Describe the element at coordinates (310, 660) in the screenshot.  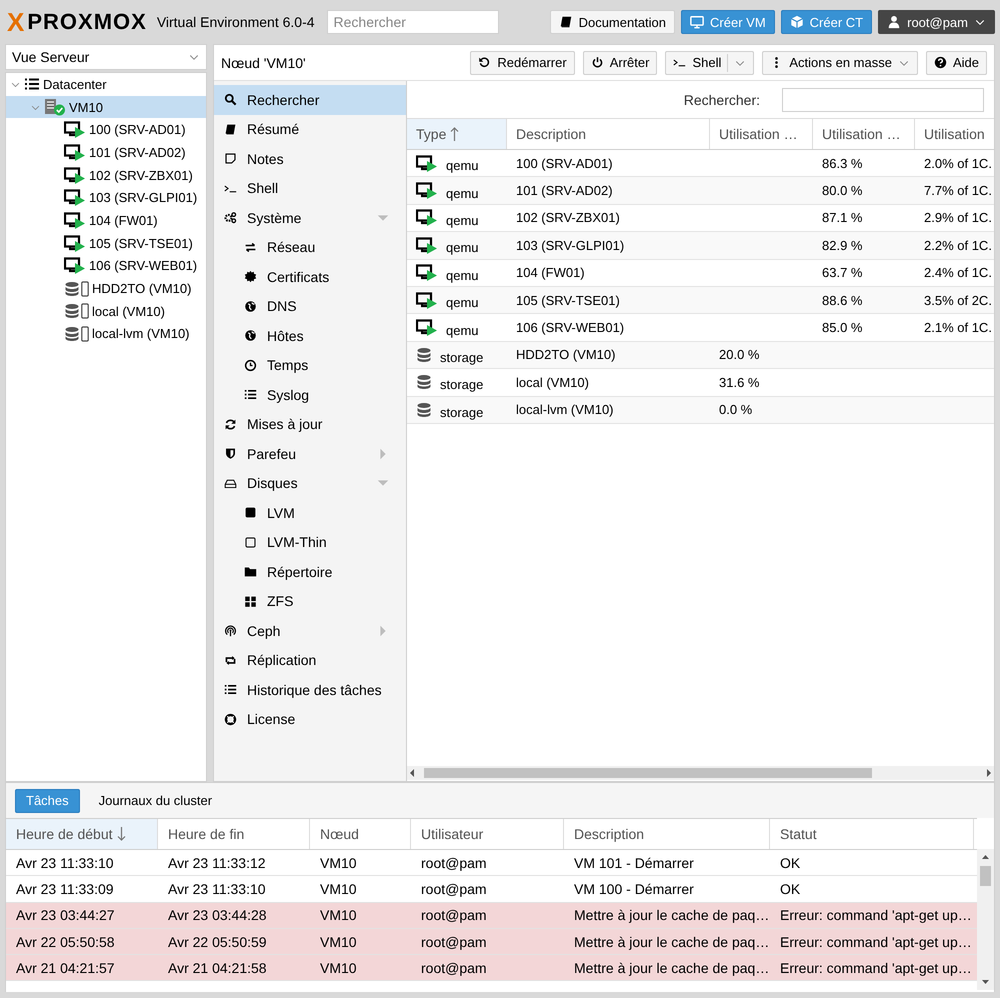
I see `nav-item: Réplication` at that location.